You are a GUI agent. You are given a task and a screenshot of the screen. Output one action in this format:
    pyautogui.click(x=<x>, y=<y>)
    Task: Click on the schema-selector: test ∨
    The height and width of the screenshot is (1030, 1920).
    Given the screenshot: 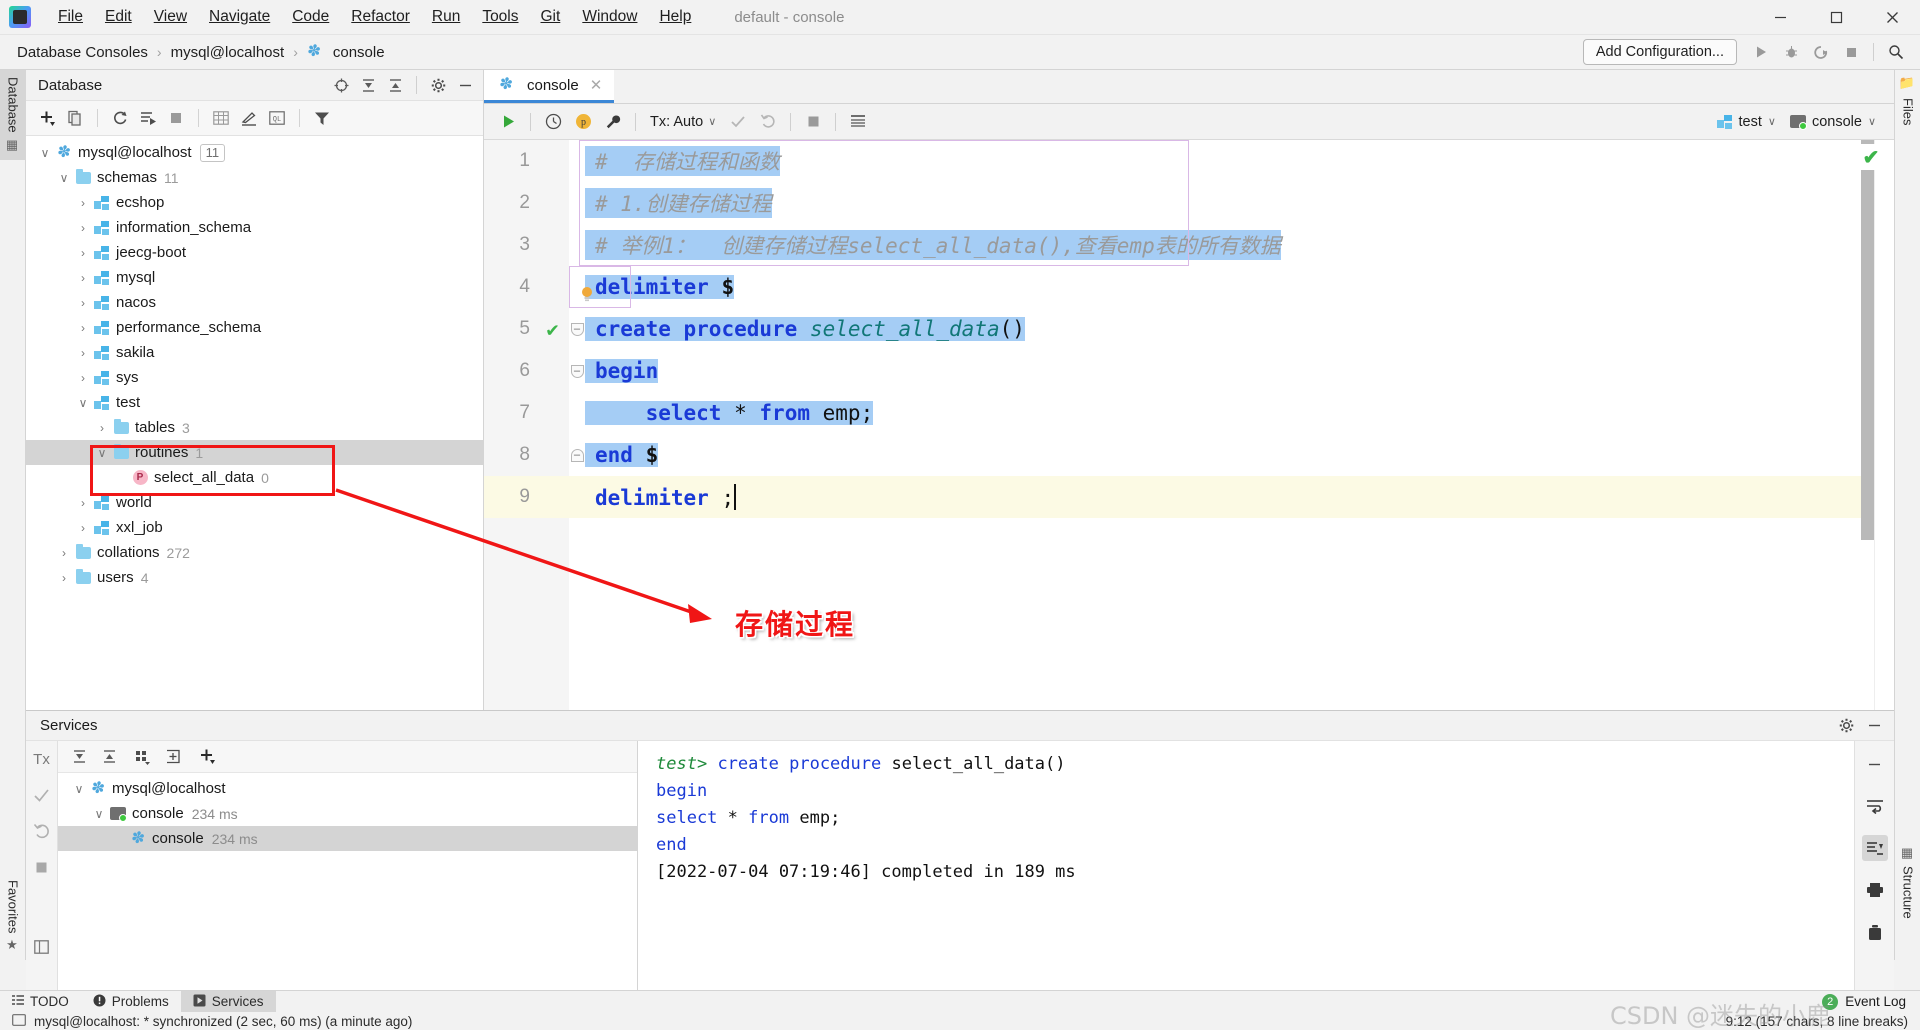 What is the action you would take?
    pyautogui.click(x=1746, y=122)
    